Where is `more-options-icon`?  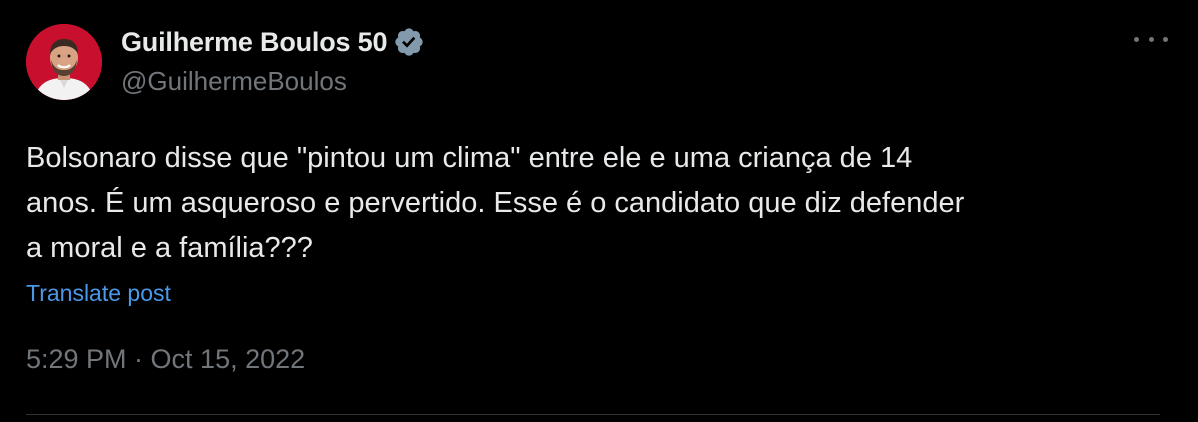 more-options-icon is located at coordinates (1151, 39).